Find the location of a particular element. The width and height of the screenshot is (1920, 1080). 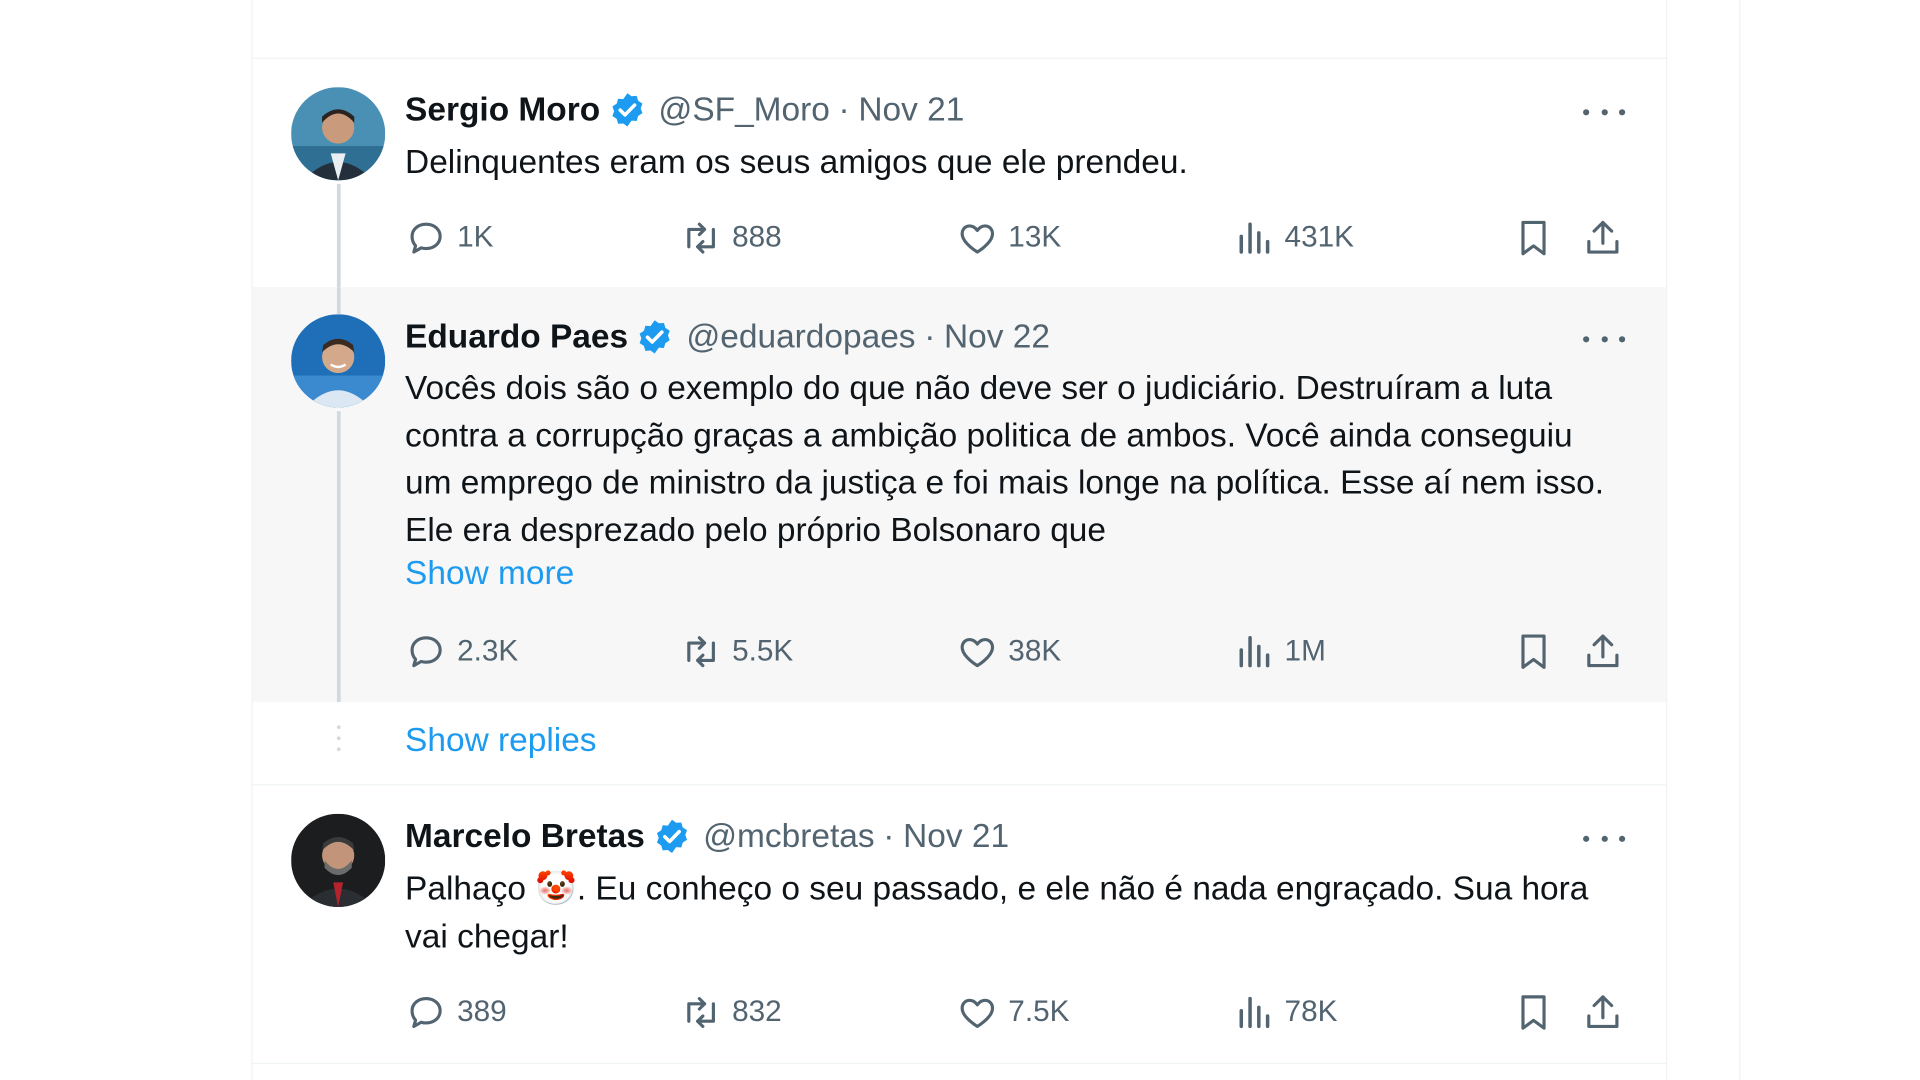

divider is located at coordinates (959, 1063).